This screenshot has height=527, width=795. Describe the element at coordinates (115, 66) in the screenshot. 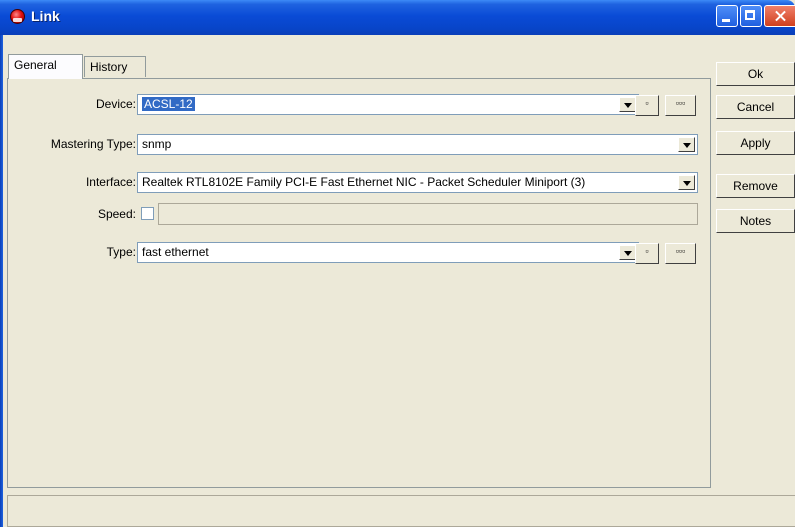

I see `tab-history: History` at that location.